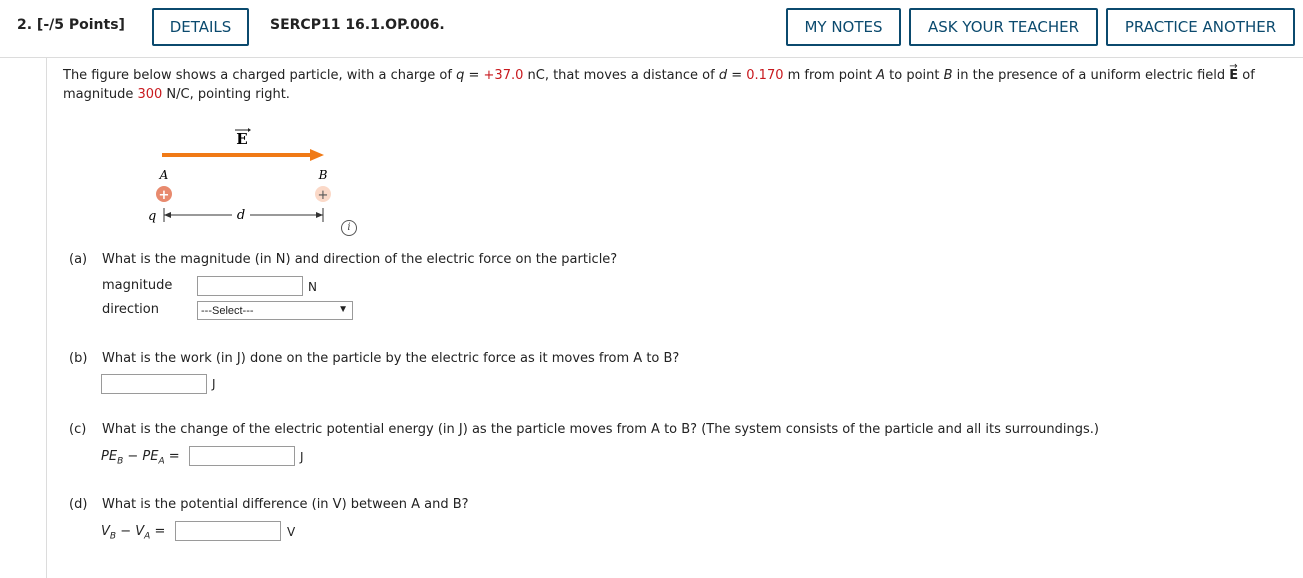 The width and height of the screenshot is (1303, 578). I want to click on left-divider, so click(46, 317).